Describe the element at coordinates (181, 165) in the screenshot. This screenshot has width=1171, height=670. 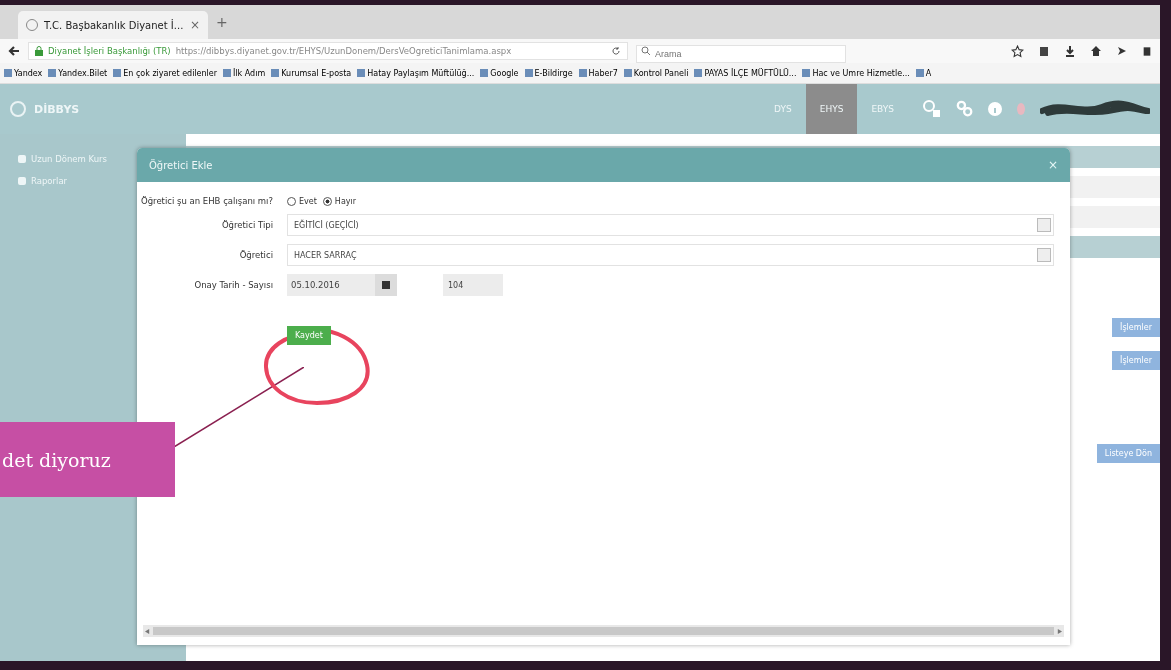
I see `dialog-title: Öğretici Ekle` at that location.